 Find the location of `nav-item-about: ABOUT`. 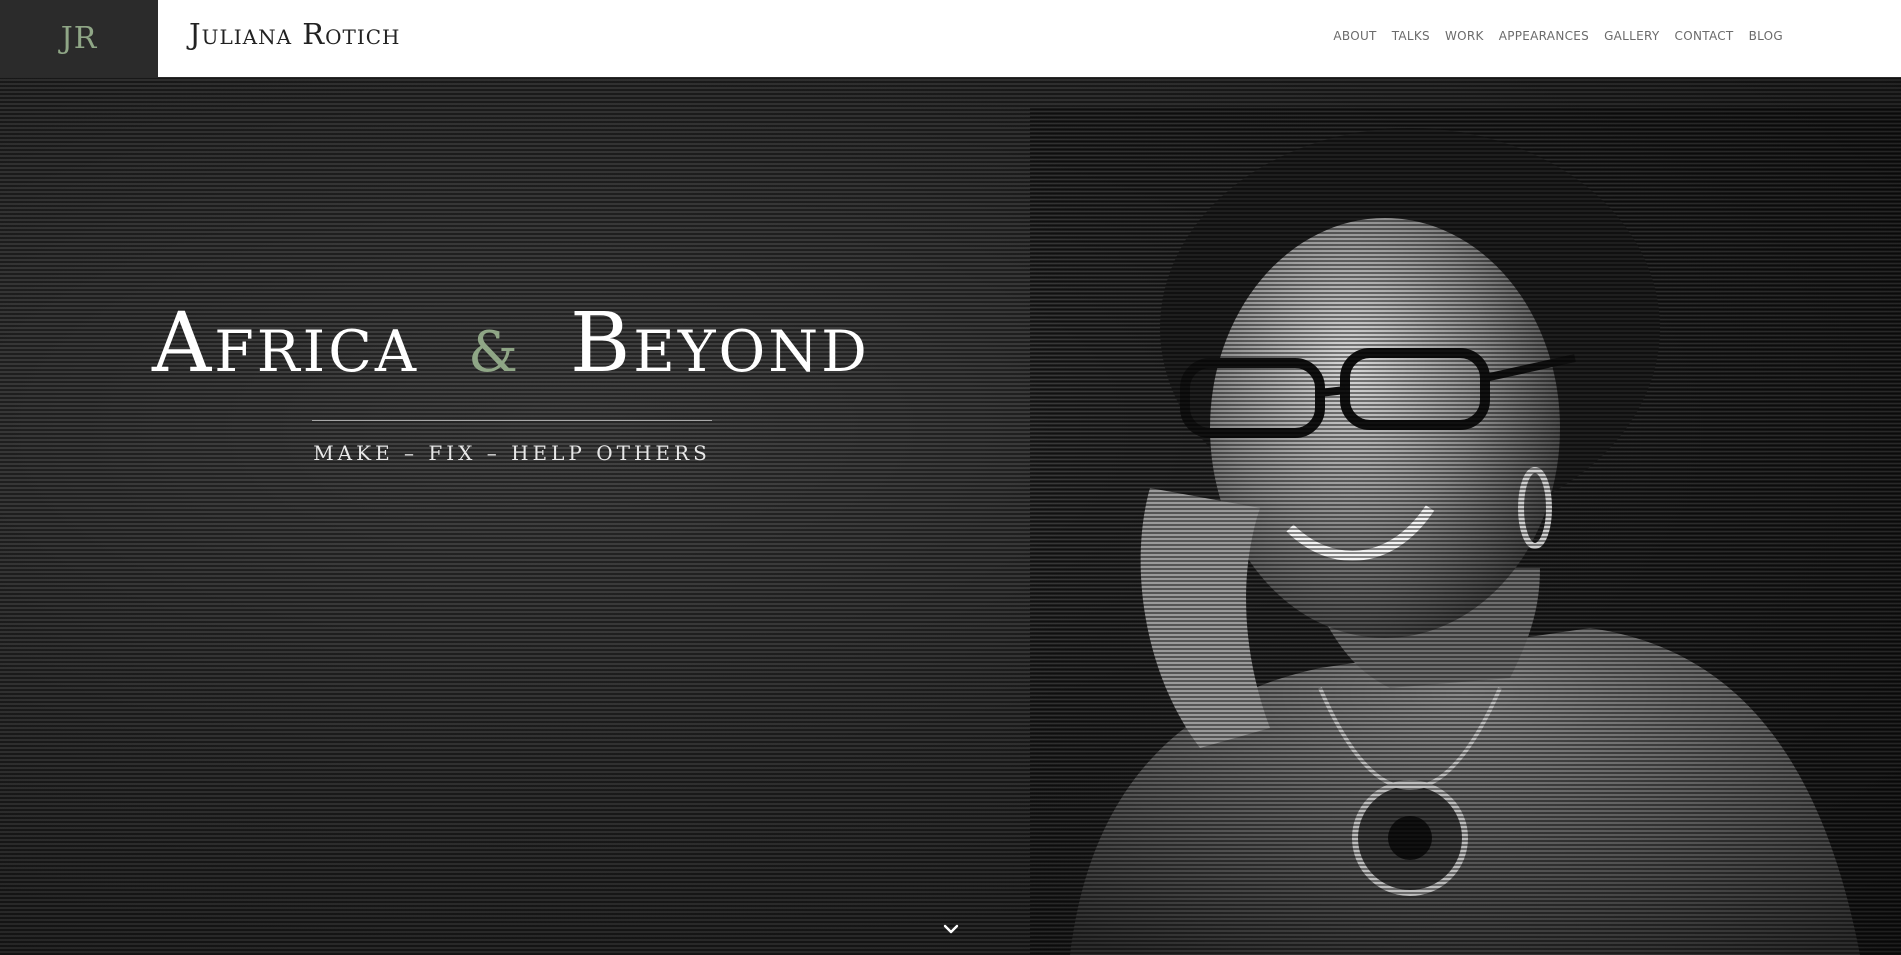

nav-item-about: ABOUT is located at coordinates (1354, 36).